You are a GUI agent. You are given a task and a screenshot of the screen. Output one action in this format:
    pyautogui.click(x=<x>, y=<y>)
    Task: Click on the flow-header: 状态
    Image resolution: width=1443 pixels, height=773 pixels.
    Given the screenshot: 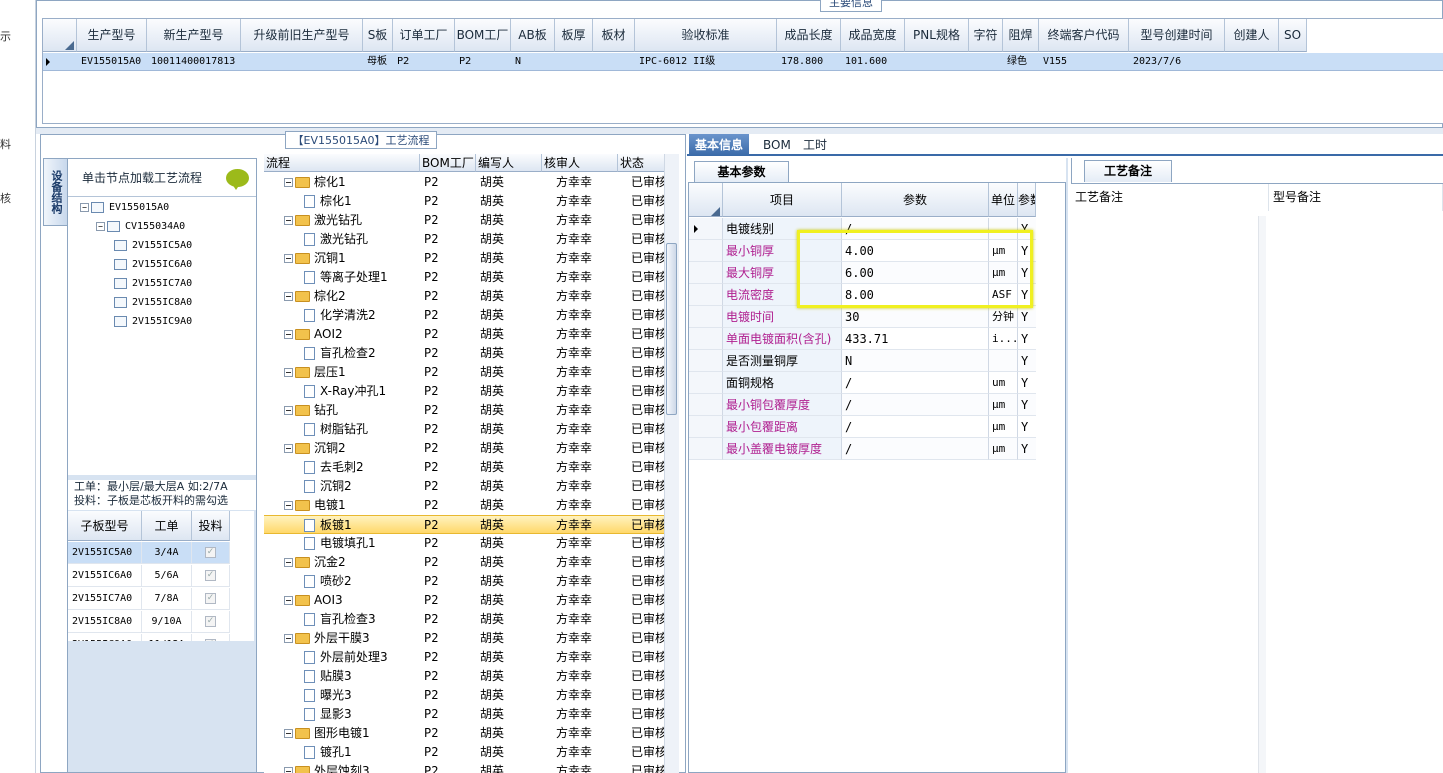 What is the action you would take?
    pyautogui.click(x=643, y=163)
    